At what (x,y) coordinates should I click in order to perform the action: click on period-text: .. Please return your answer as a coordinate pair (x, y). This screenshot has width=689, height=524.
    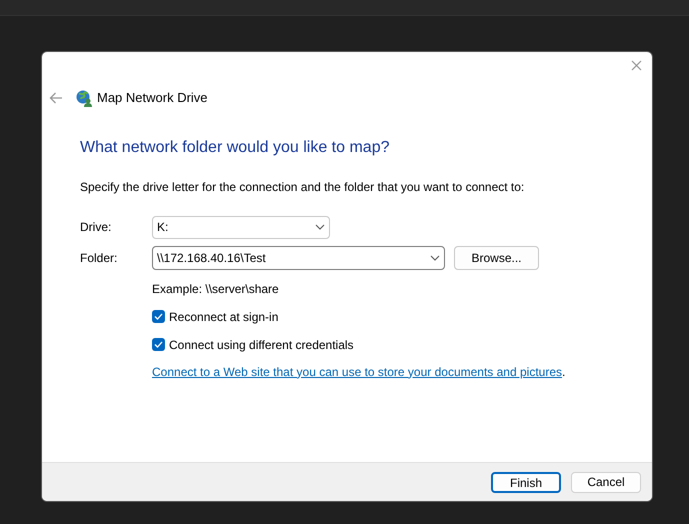
    Looking at the image, I should click on (564, 371).